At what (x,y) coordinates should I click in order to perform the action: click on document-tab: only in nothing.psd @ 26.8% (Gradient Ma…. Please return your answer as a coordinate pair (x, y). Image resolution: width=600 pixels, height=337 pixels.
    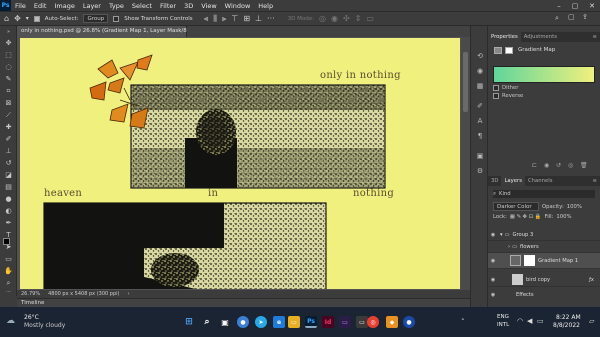
    Looking at the image, I should click on (110, 31).